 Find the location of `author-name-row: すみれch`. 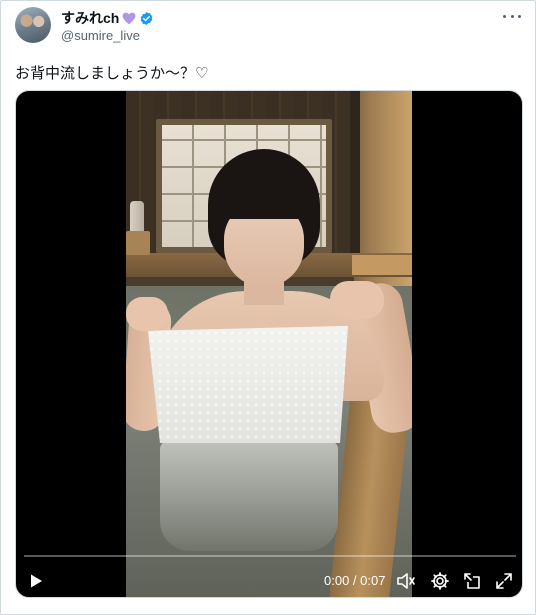

author-name-row: すみれch is located at coordinates (107, 18).